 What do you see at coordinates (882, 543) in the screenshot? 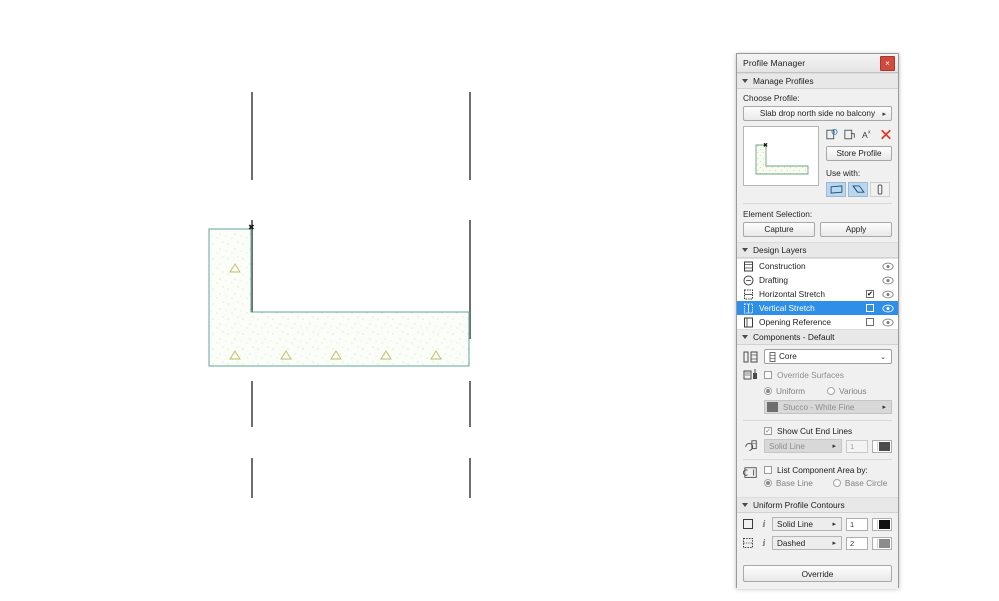
I see `inner-pen-color` at bounding box center [882, 543].